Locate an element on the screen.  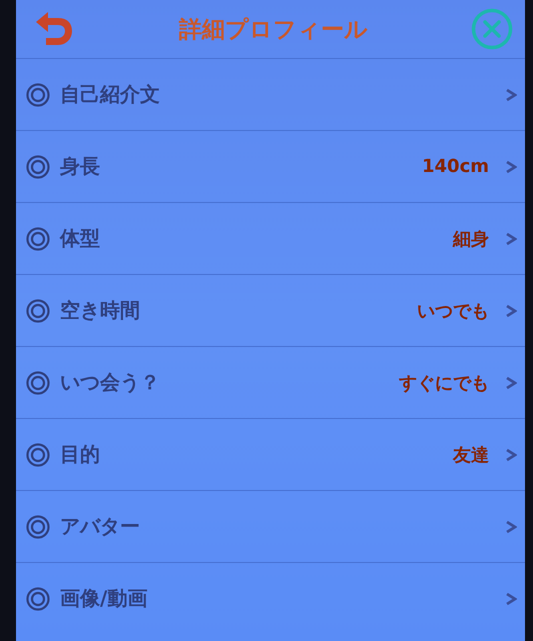
row-value: 細身 is located at coordinates (471, 239).